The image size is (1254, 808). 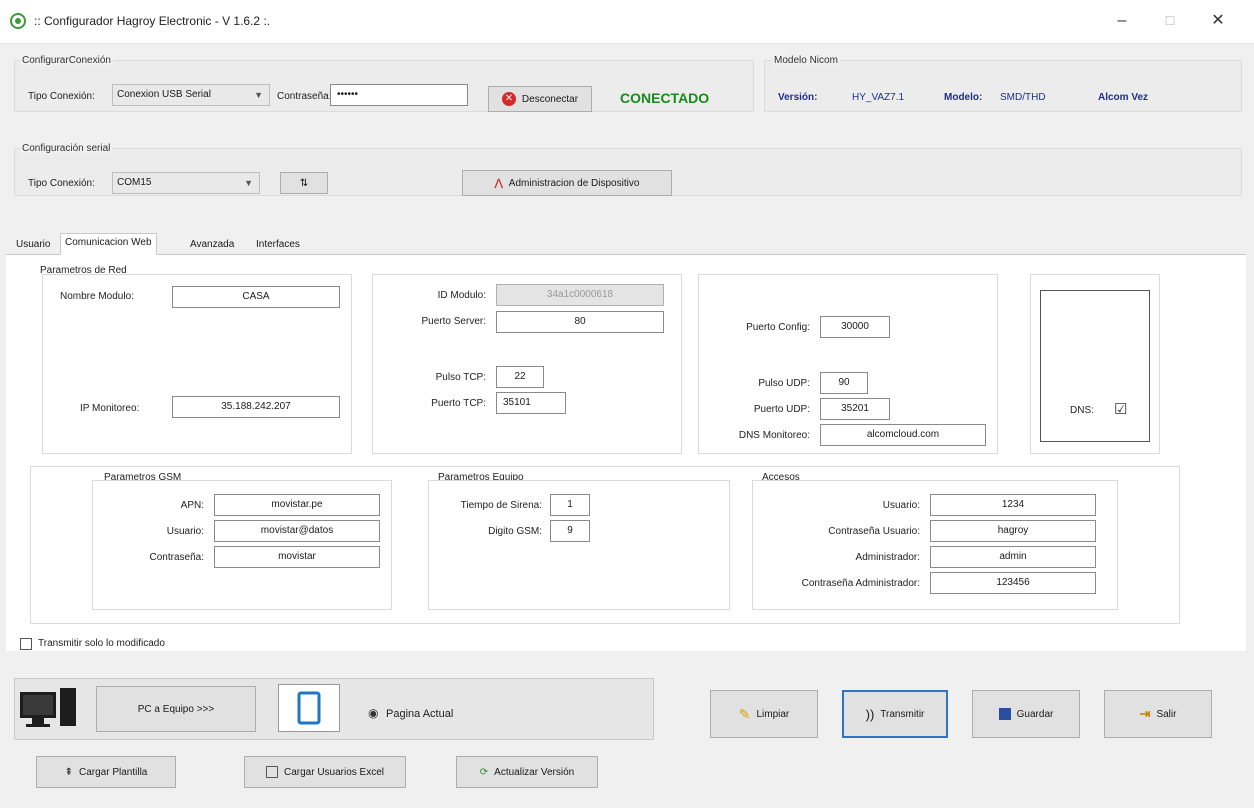 I want to click on id-modulo-input: 34a1c0000618, so click(x=580, y=295).